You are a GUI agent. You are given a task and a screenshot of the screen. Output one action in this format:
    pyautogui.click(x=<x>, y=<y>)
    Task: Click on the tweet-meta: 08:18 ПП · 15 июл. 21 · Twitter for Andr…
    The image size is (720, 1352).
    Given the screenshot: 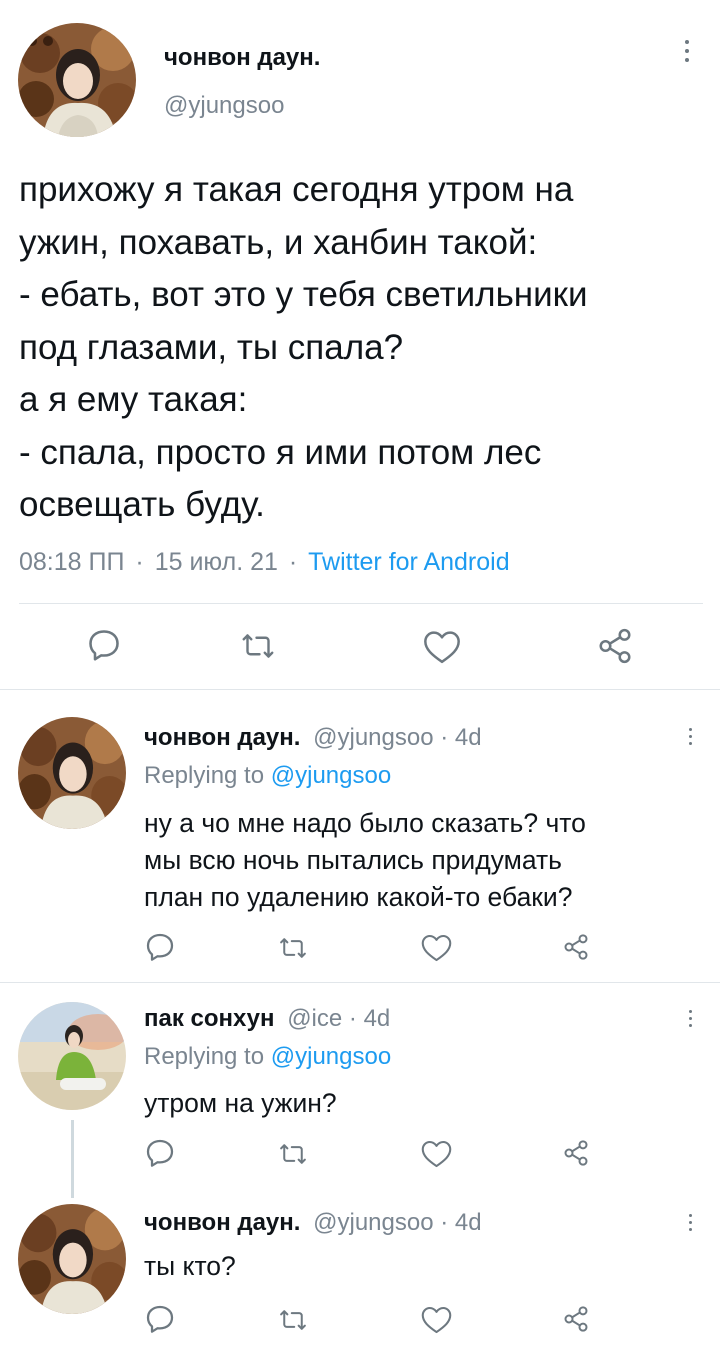 What is the action you would take?
    pyautogui.click(x=264, y=562)
    